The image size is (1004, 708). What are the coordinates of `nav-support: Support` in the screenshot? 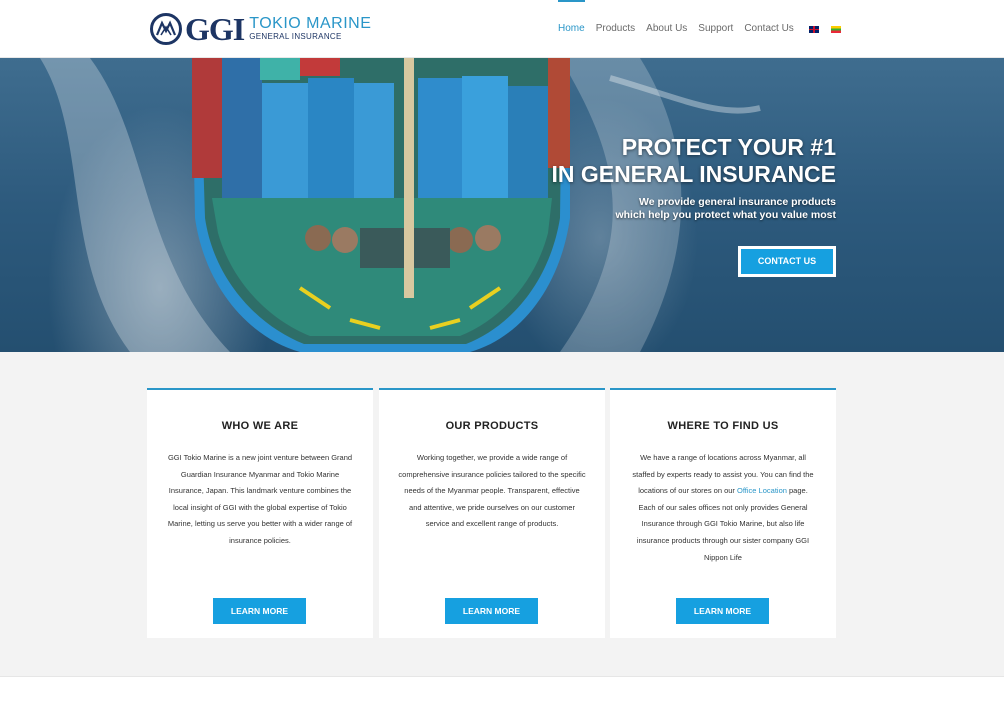 It's located at (715, 29).